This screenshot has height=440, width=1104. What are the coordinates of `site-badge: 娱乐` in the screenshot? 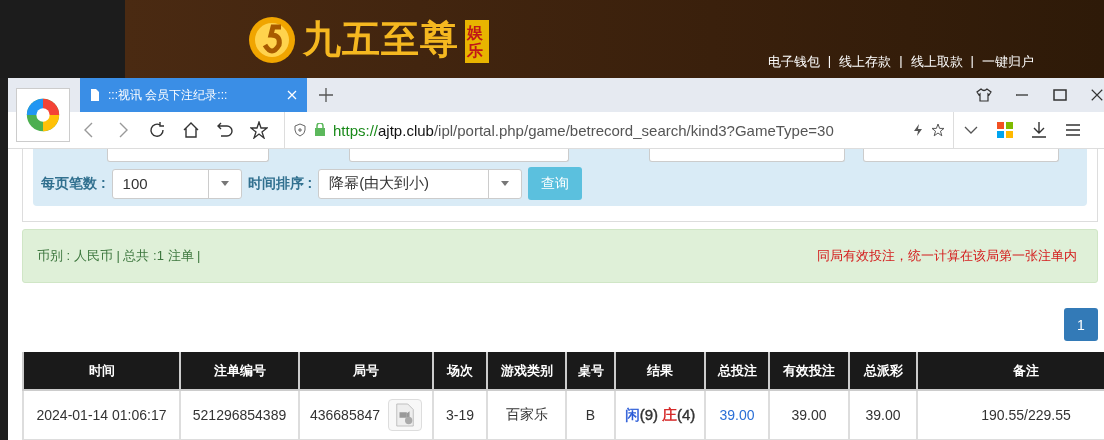 It's located at (477, 42).